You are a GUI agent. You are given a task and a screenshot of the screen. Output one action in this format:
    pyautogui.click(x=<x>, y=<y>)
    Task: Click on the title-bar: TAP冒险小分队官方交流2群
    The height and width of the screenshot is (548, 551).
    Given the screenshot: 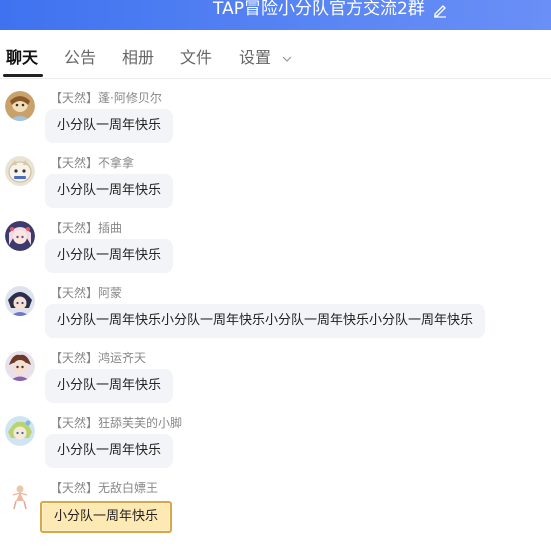 What is the action you would take?
    pyautogui.click(x=275, y=15)
    